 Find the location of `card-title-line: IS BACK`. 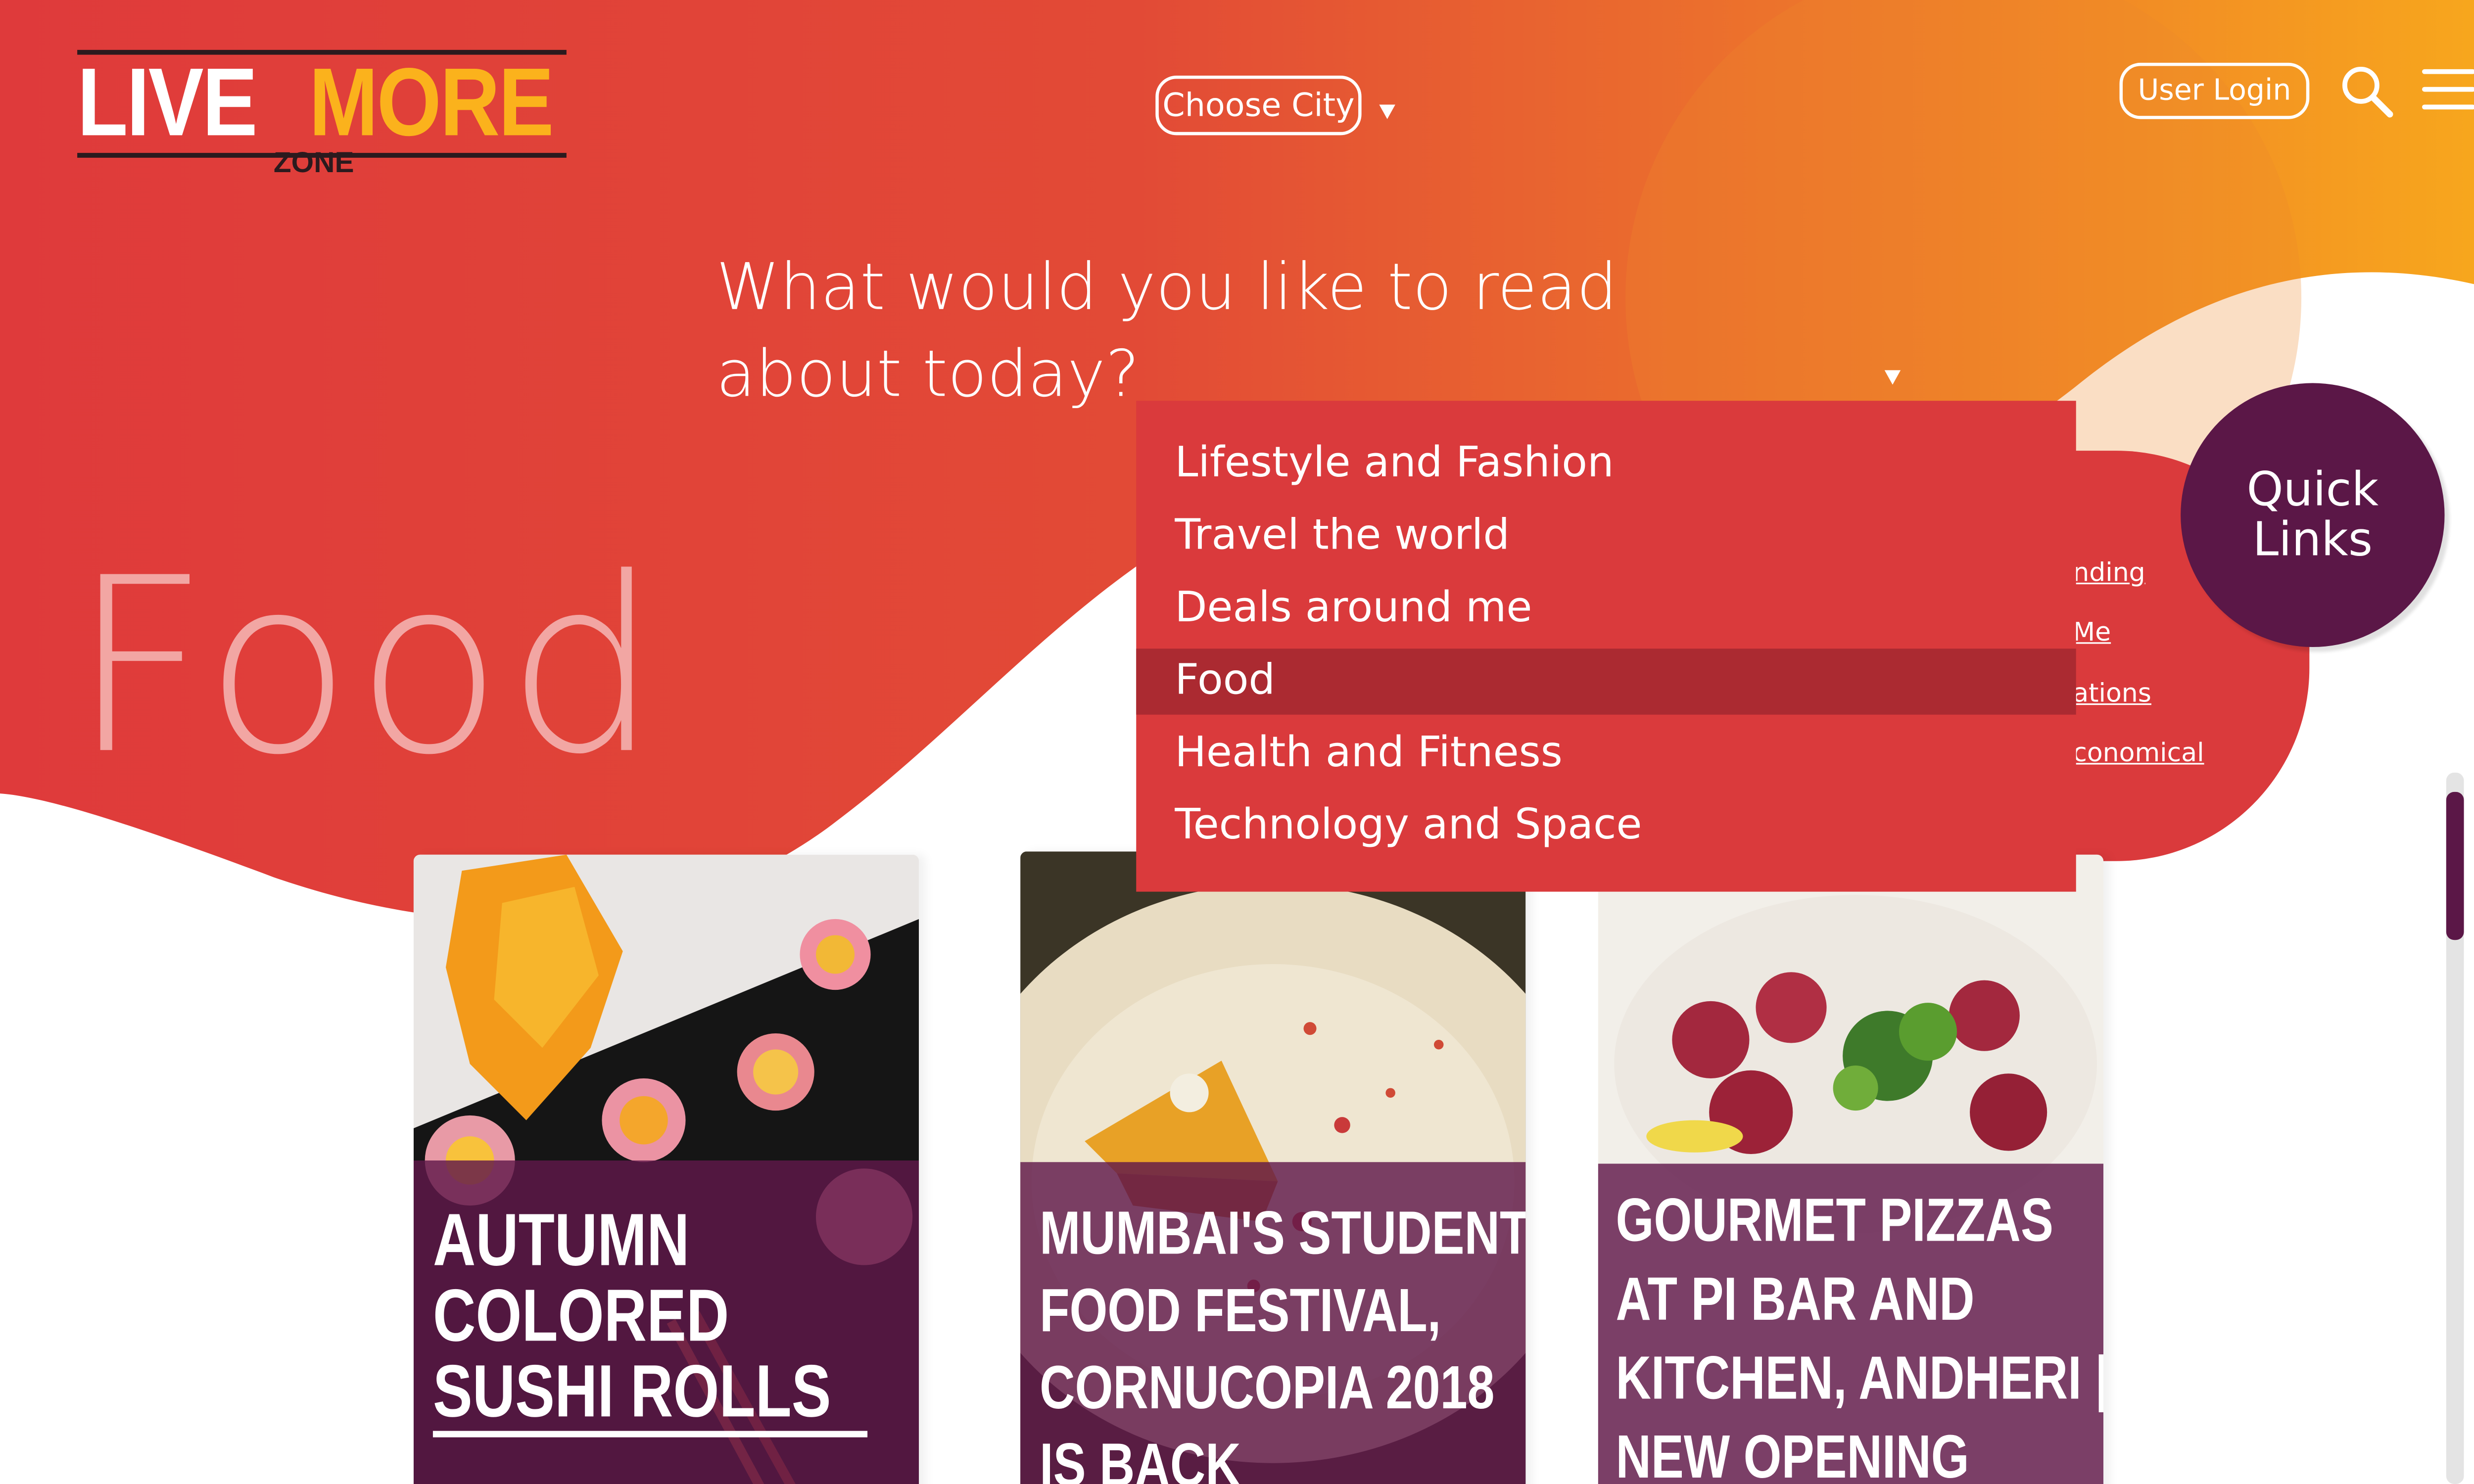

card-title-line: IS BACK is located at coordinates (1140, 1458).